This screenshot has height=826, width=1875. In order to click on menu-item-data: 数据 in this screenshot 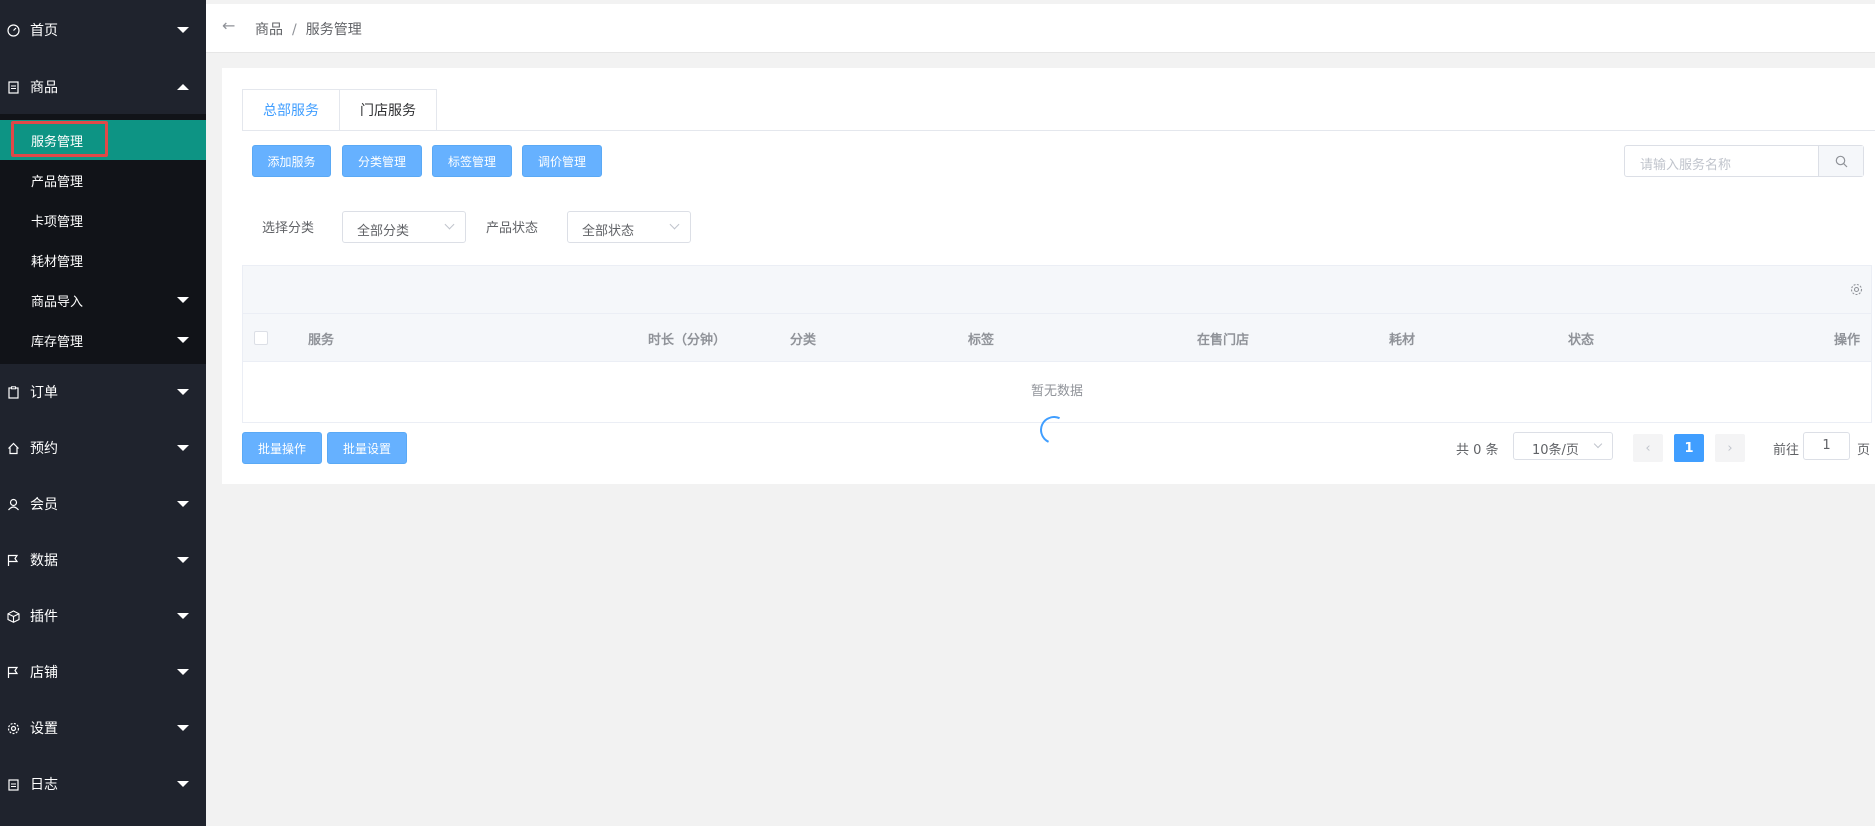, I will do `click(103, 560)`.